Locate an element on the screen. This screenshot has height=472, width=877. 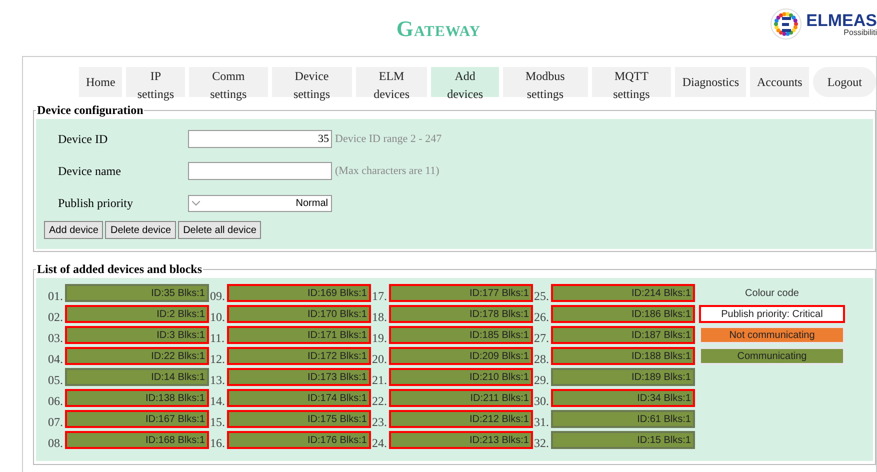
text-field is located at coordinates (260, 171).